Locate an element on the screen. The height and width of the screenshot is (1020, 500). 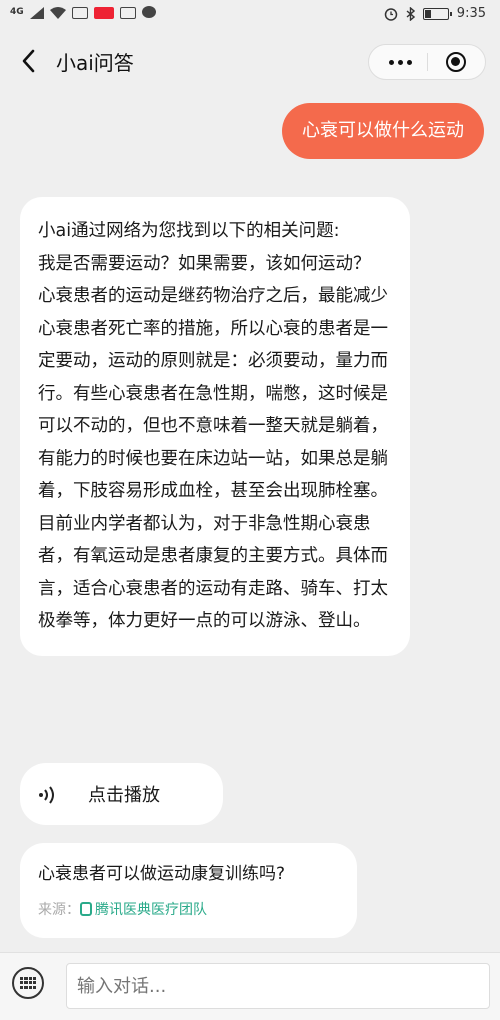
input-bar is located at coordinates (250, 986).